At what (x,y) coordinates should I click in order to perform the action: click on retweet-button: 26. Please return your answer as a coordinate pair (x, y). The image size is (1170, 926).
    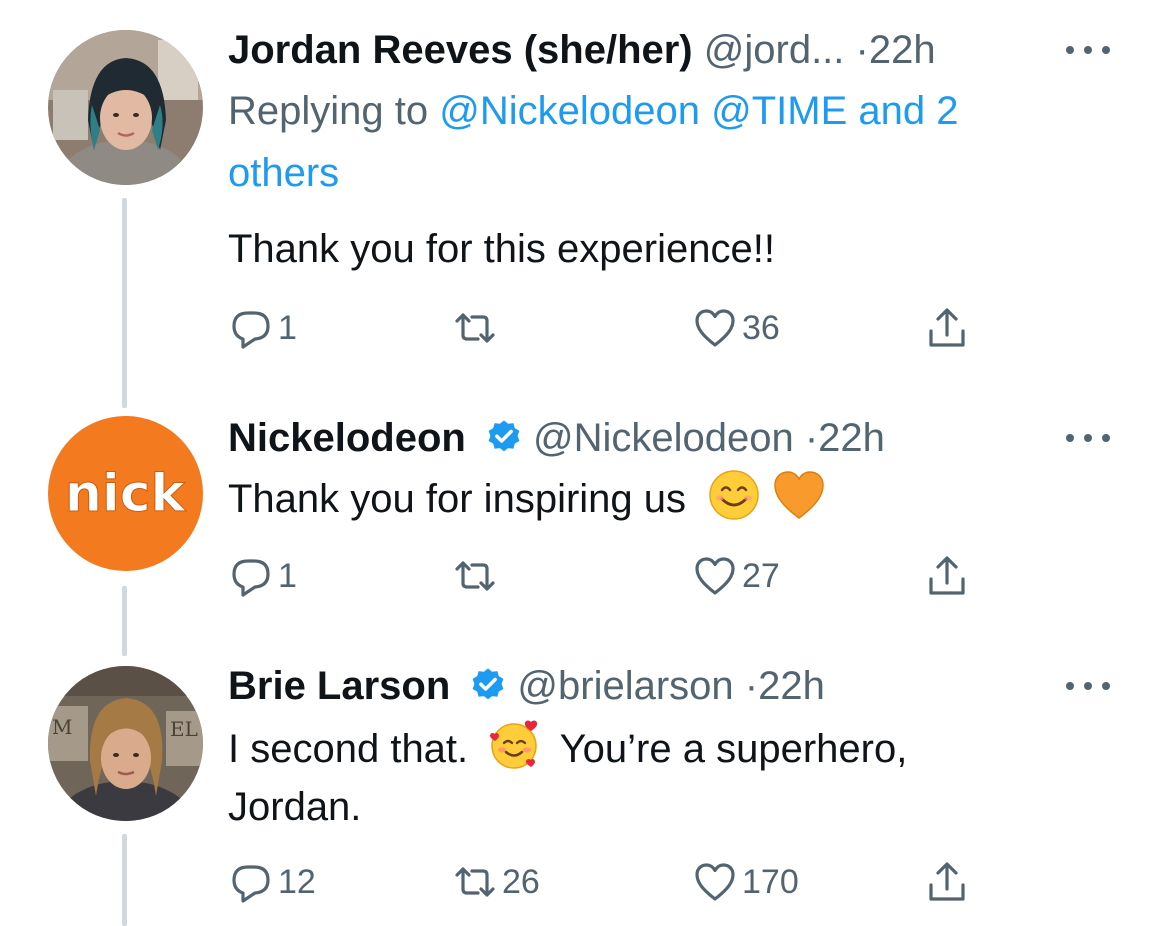
    Looking at the image, I should click on (496, 882).